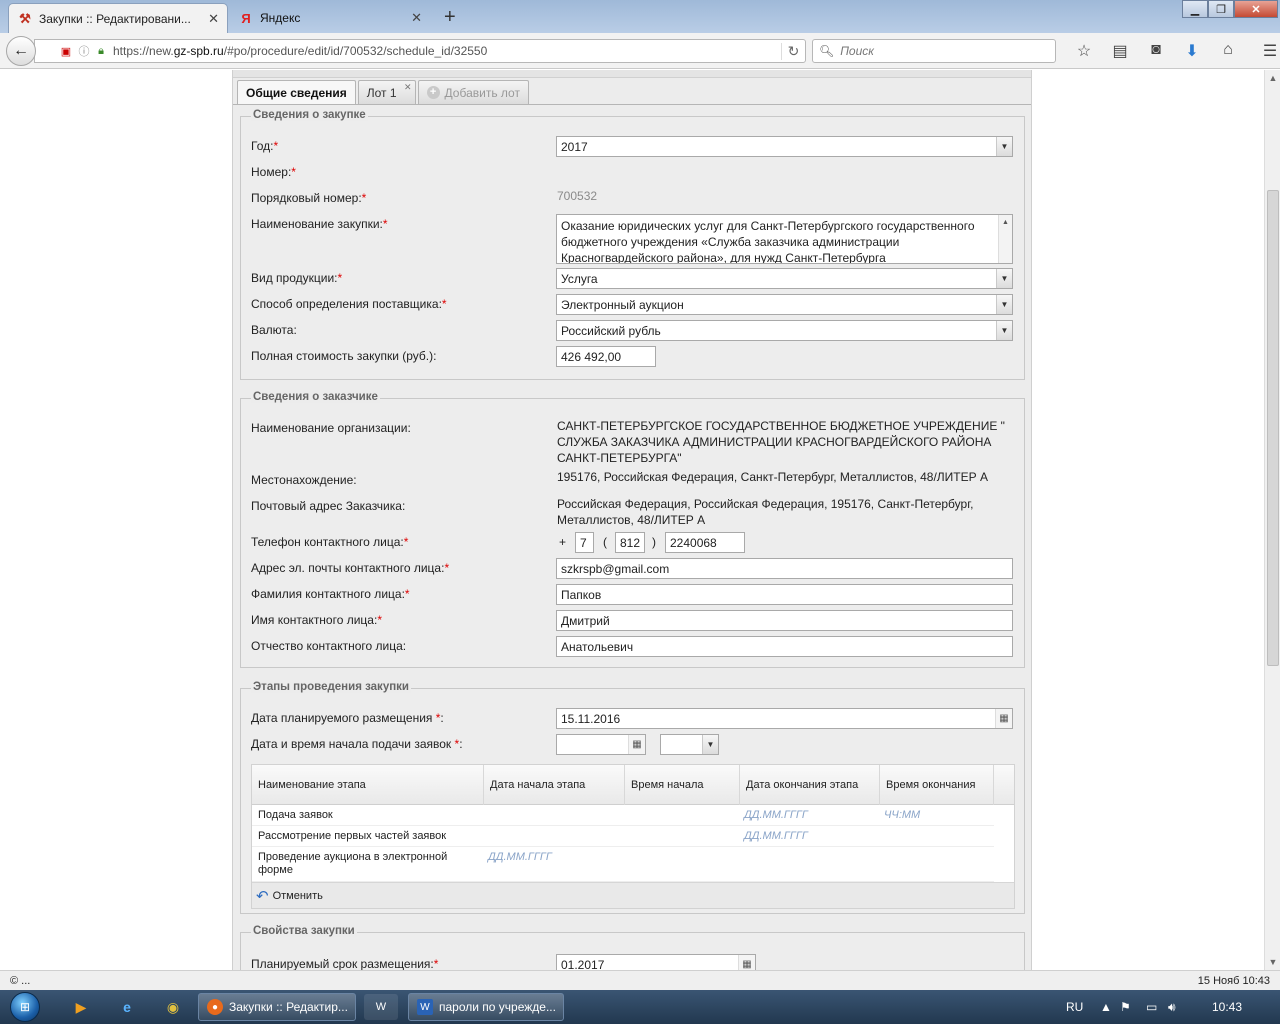  I want to click on planned-date-label: Дата планируемого размещения *:, so click(347, 718).